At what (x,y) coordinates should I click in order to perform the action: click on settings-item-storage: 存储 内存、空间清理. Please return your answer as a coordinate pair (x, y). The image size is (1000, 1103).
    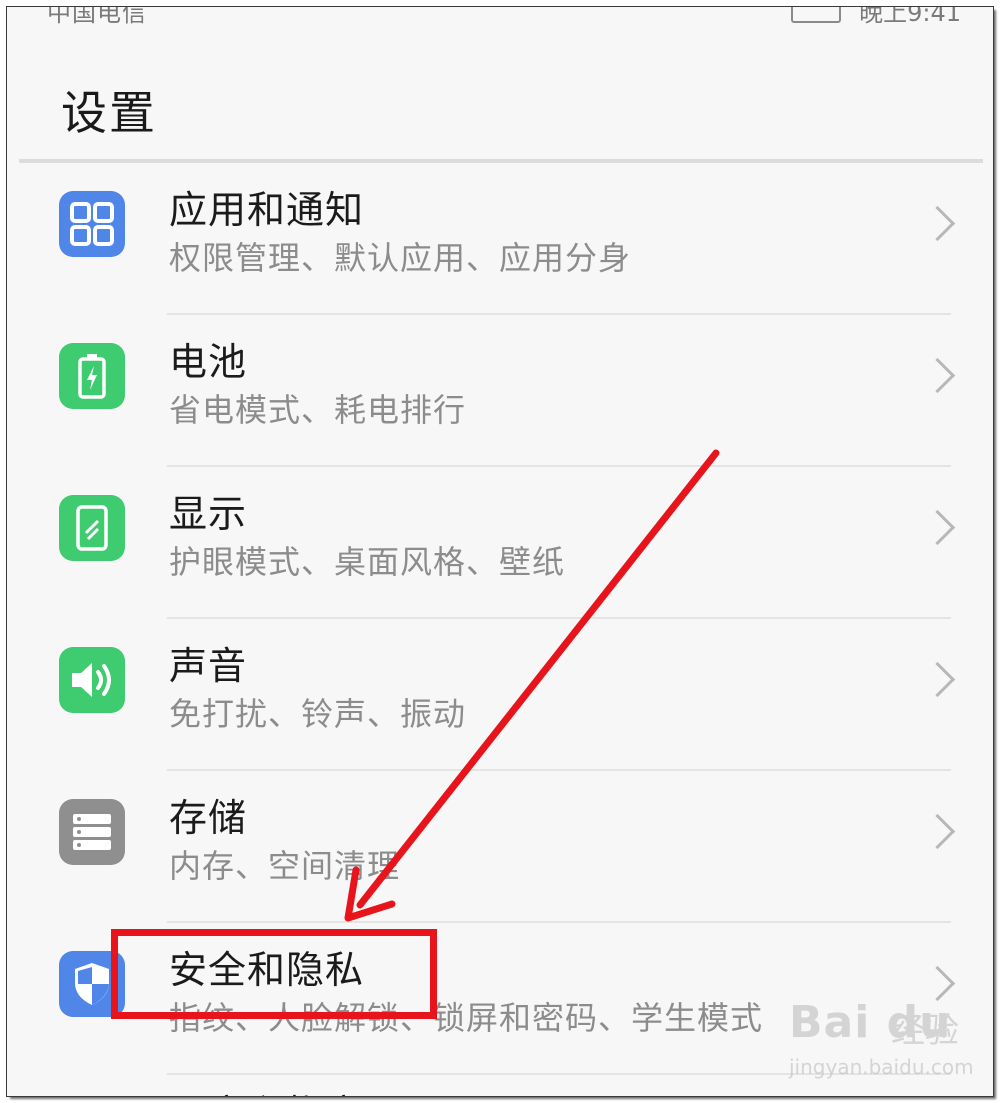
    Looking at the image, I should click on (500, 847).